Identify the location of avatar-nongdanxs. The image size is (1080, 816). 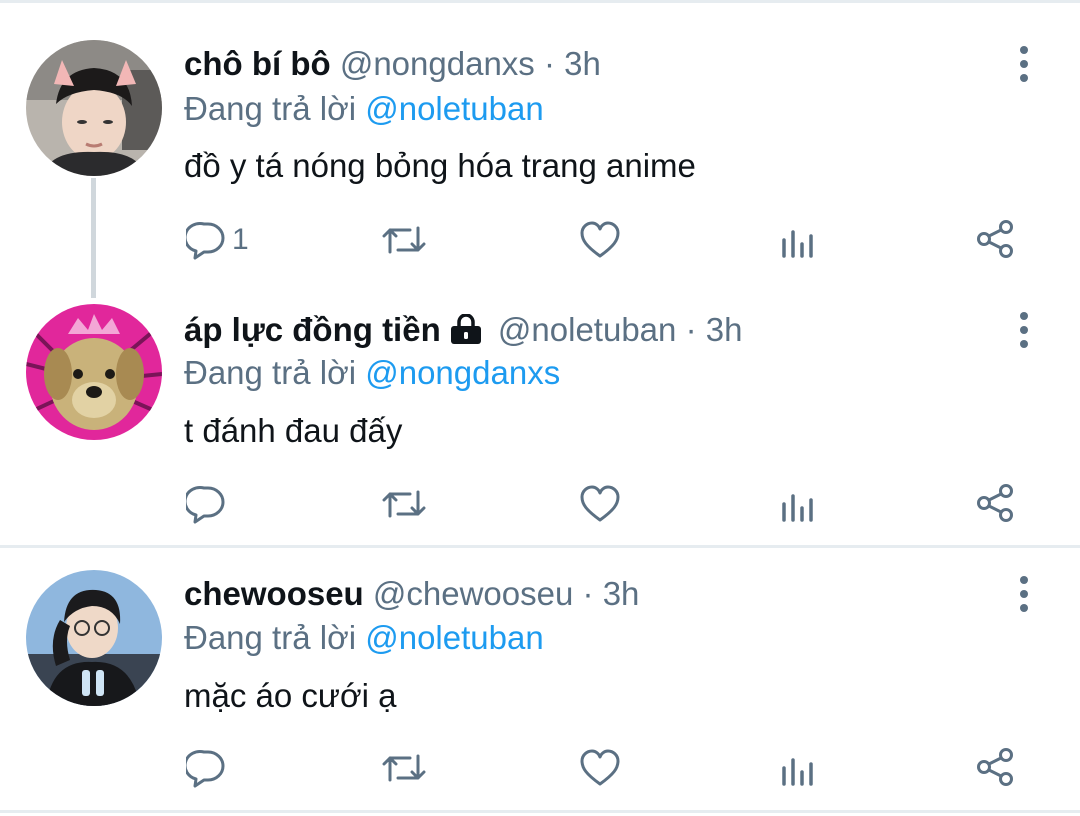
(94, 108).